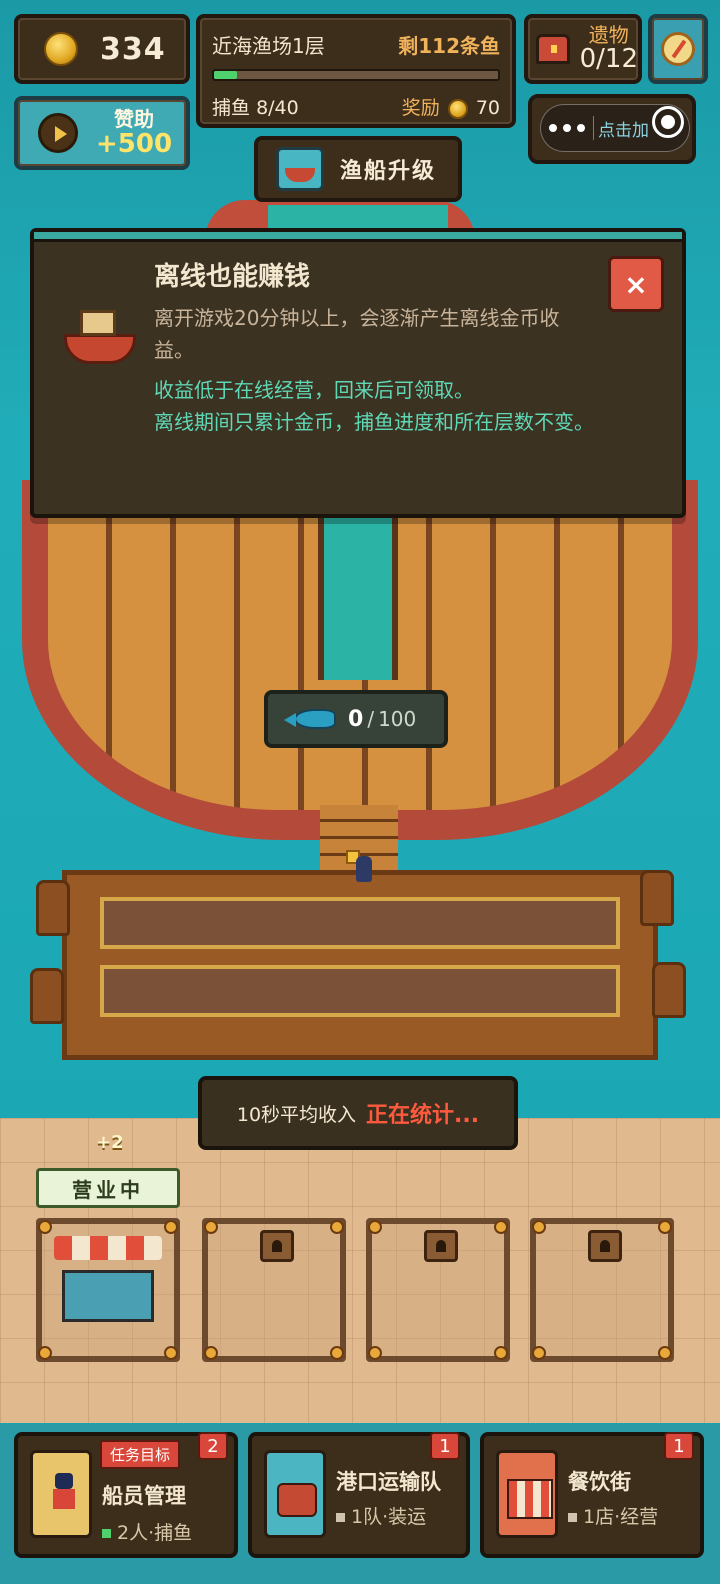 The image size is (720, 1584). What do you see at coordinates (388, 171) in the screenshot?
I see `boat-upgrade-label: 渔船升级` at bounding box center [388, 171].